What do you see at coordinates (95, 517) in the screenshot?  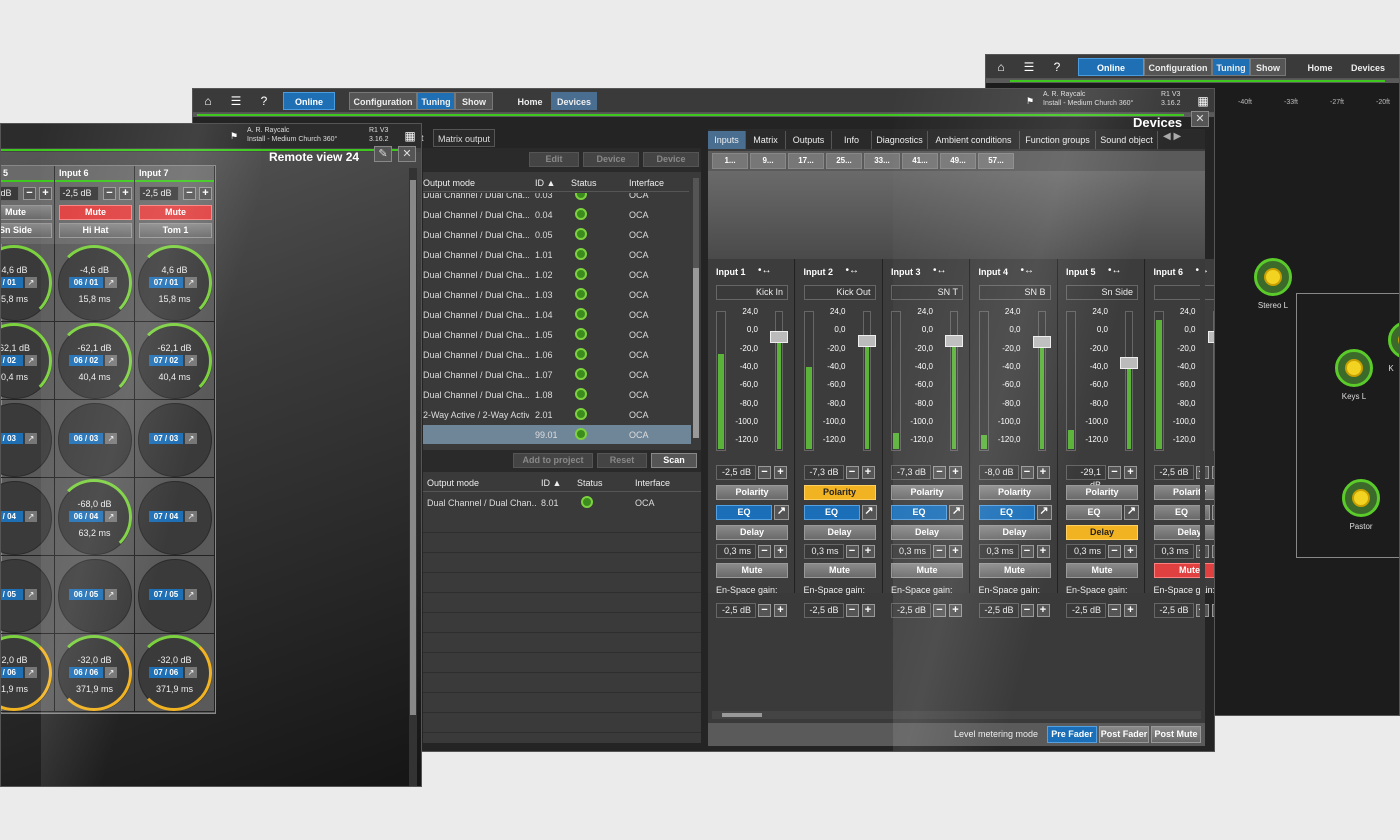 I see `remote-cell: -68,0 dB 06 / 04 ↗ 63,2 ms` at bounding box center [95, 517].